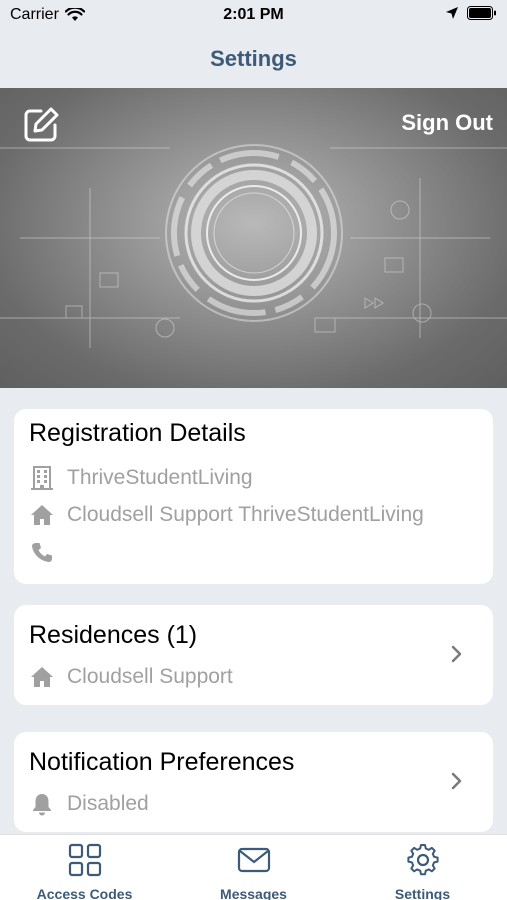  I want to click on registration-building-row: ThriveStudentLiving, so click(141, 478).